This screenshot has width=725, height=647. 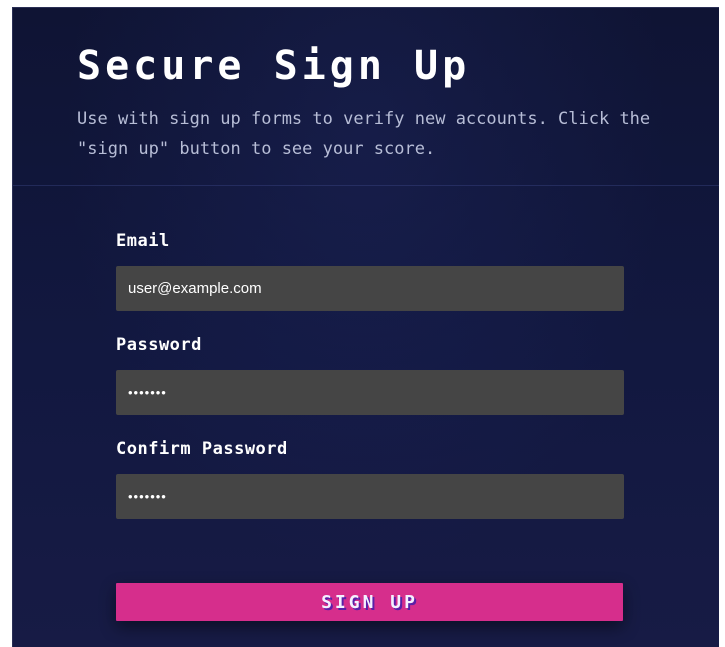 I want to click on confirm-password-field, so click(x=370, y=496).